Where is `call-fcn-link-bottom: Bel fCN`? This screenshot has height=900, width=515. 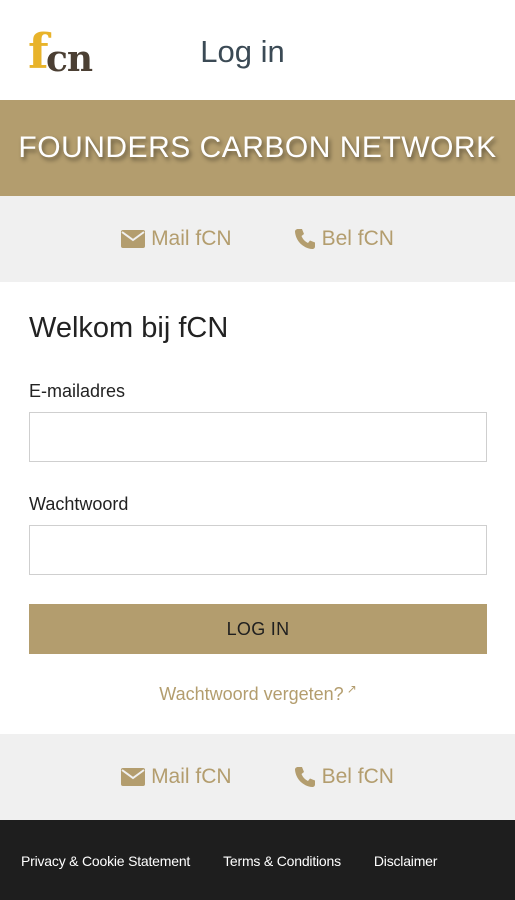 call-fcn-link-bottom: Bel fCN is located at coordinates (344, 777).